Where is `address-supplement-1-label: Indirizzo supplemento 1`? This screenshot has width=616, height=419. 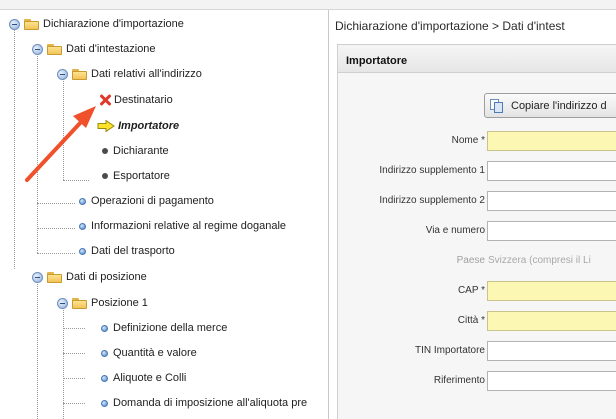
address-supplement-1-label: Indirizzo supplemento 1 is located at coordinates (432, 170).